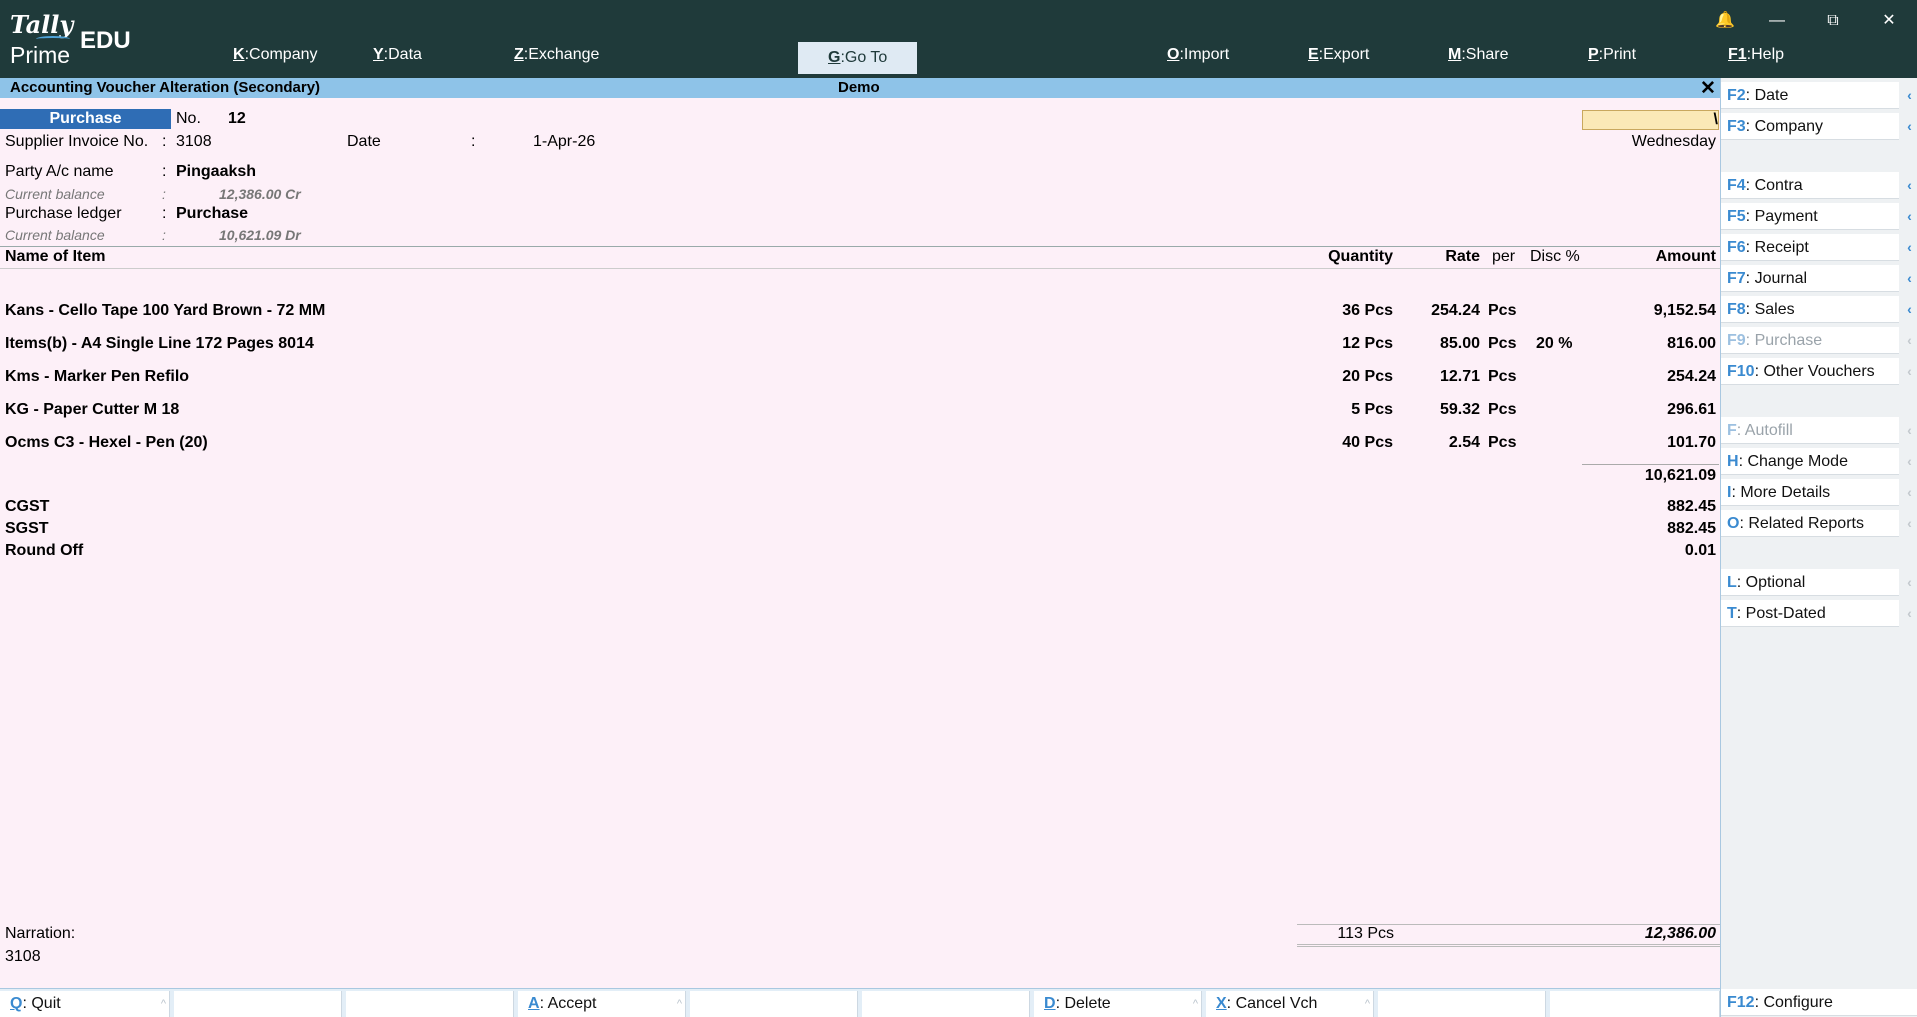  I want to click on menu-exchange: Z:Exchange, so click(556, 58).